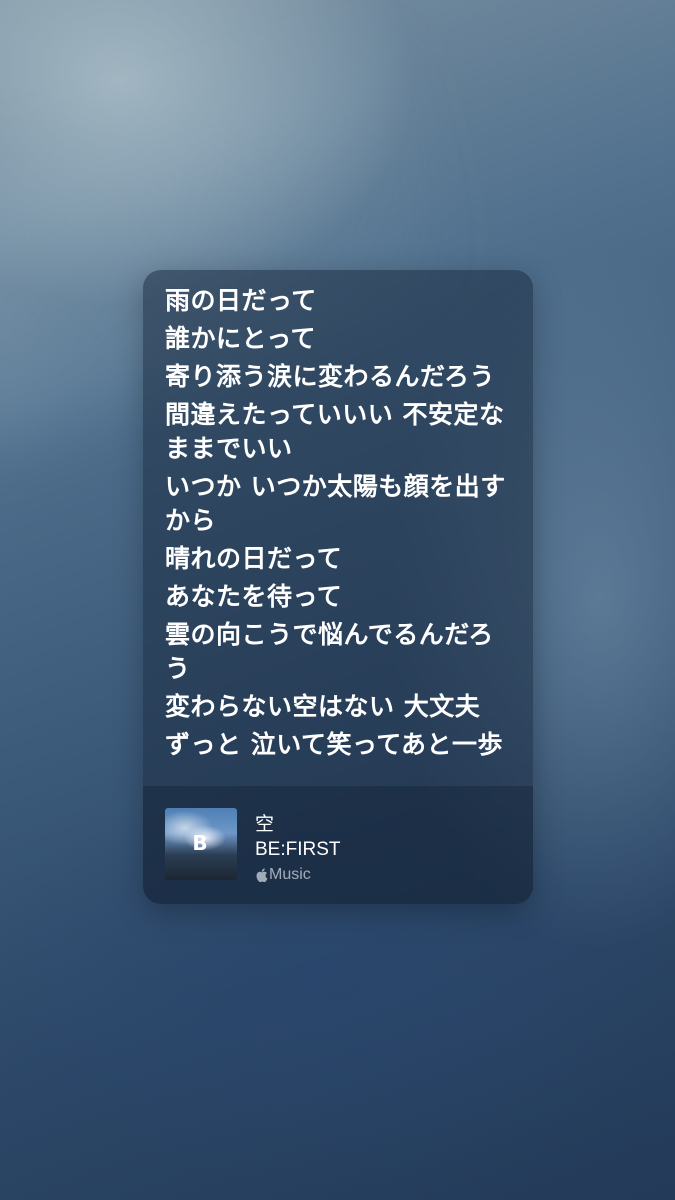 This screenshot has height=1200, width=675. Describe the element at coordinates (254, 596) in the screenshot. I see `lyric-line: あなたを待って` at that location.